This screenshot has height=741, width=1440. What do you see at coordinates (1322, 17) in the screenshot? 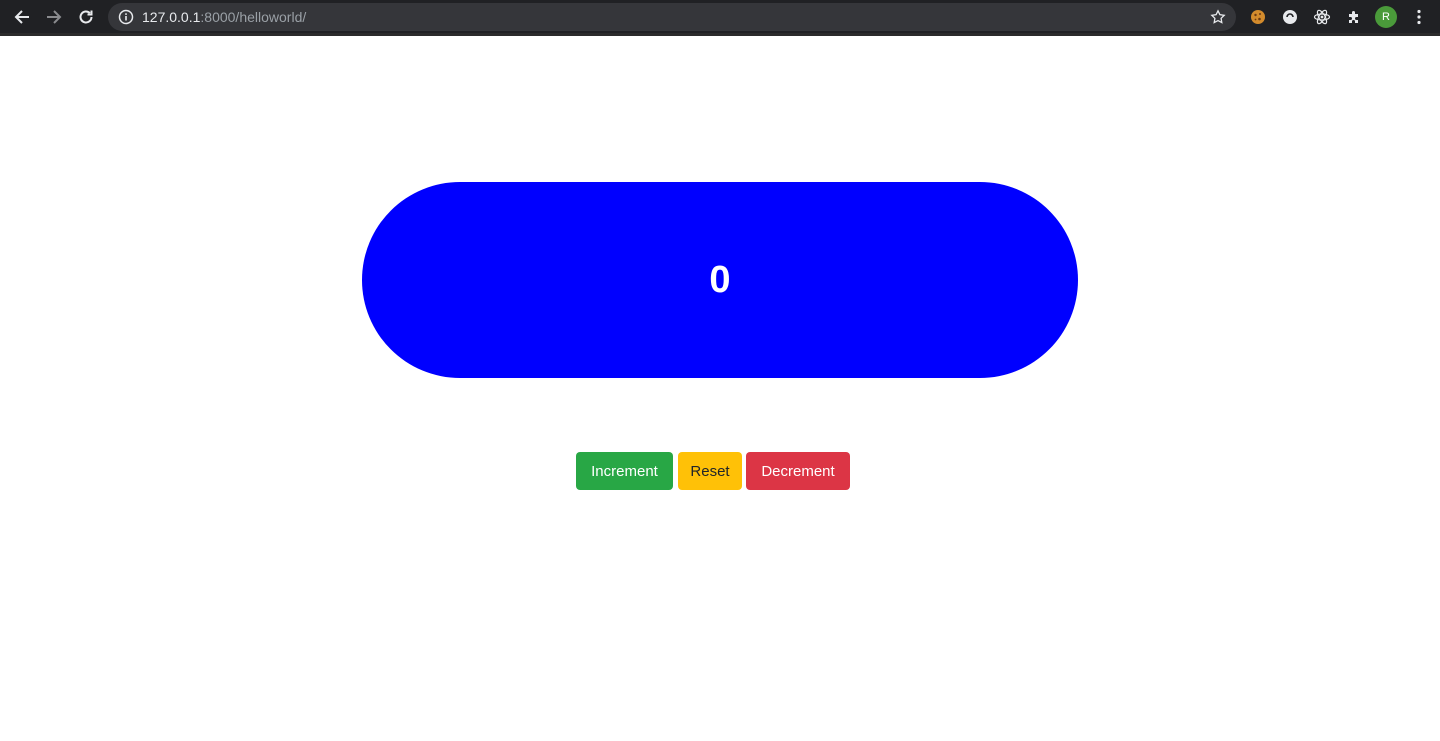
I see `react-atom-icon` at bounding box center [1322, 17].